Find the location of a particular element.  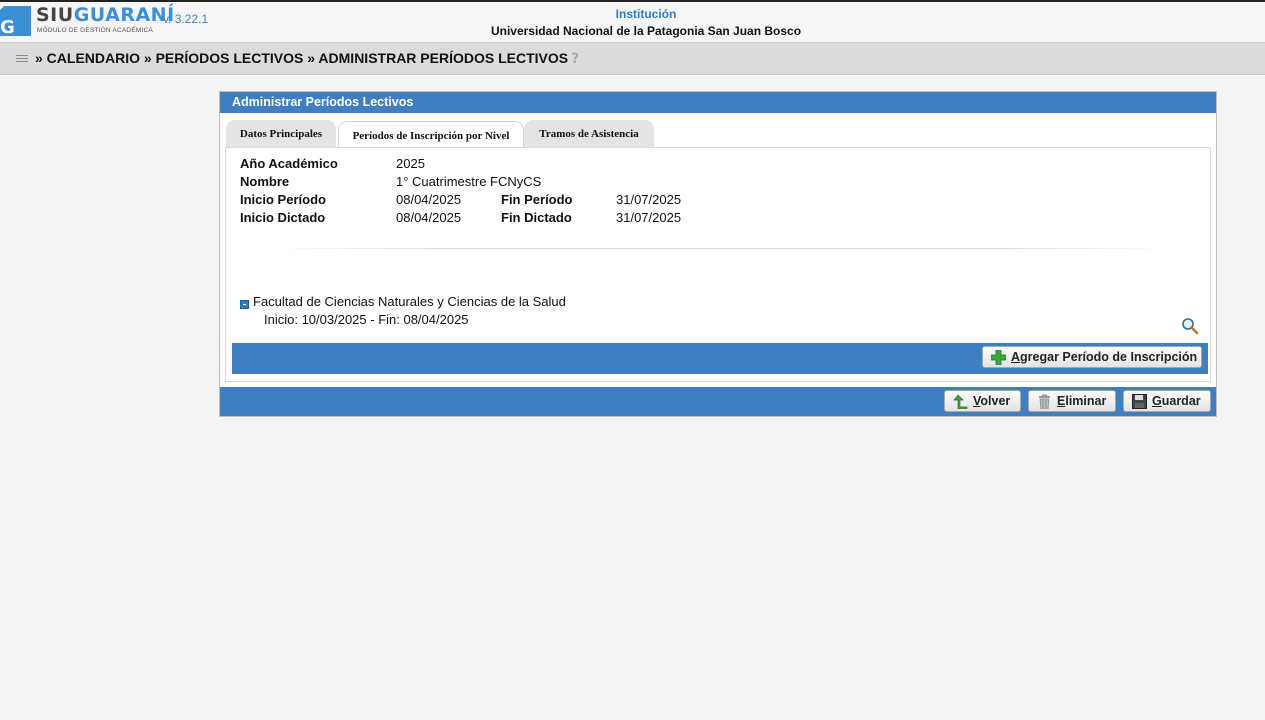

anio-academico-label: Año Académico is located at coordinates (289, 163).